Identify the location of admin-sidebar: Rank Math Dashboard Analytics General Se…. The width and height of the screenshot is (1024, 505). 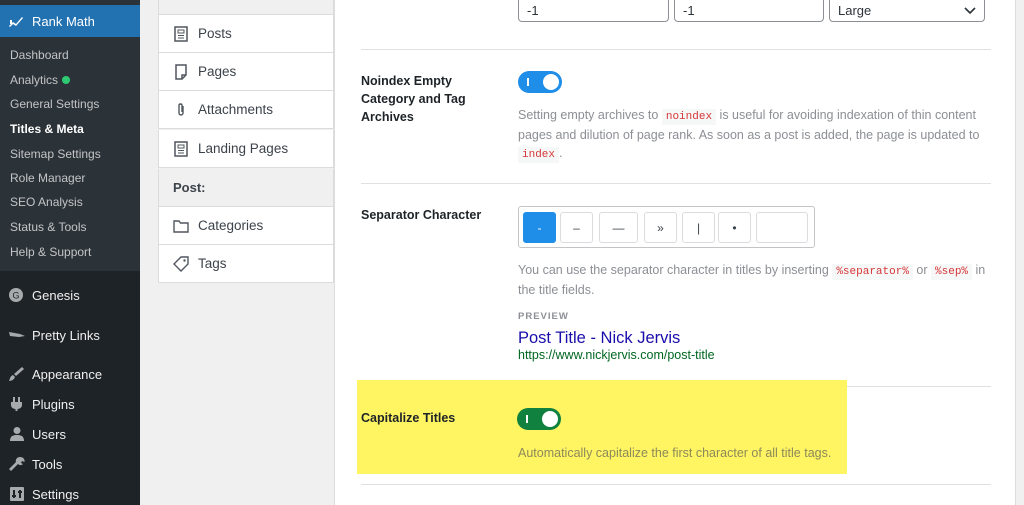
(70, 252).